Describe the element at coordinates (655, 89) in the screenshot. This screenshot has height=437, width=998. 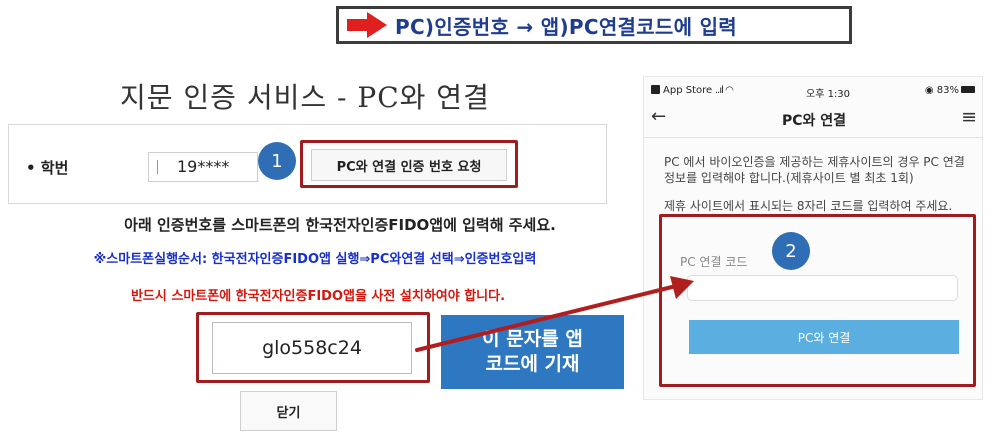
I see `back-to-app-icon` at that location.